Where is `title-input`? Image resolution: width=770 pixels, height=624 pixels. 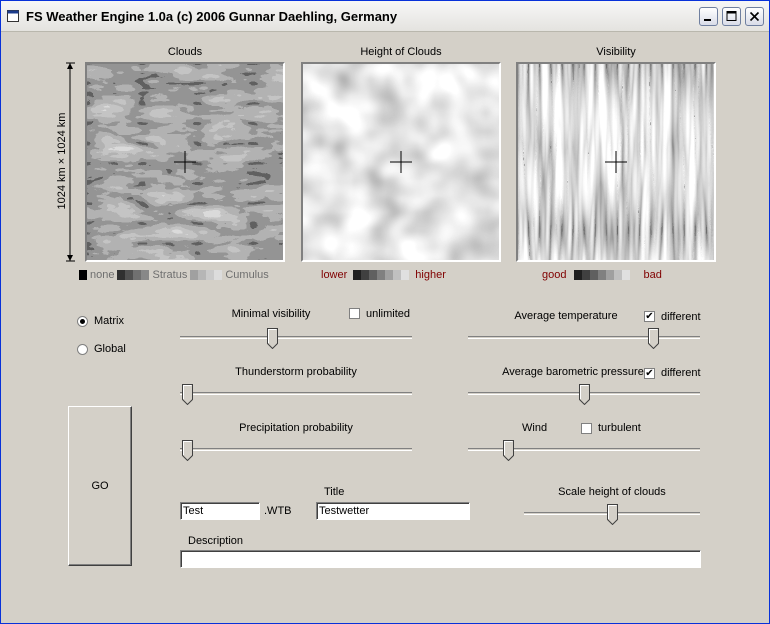 title-input is located at coordinates (393, 511).